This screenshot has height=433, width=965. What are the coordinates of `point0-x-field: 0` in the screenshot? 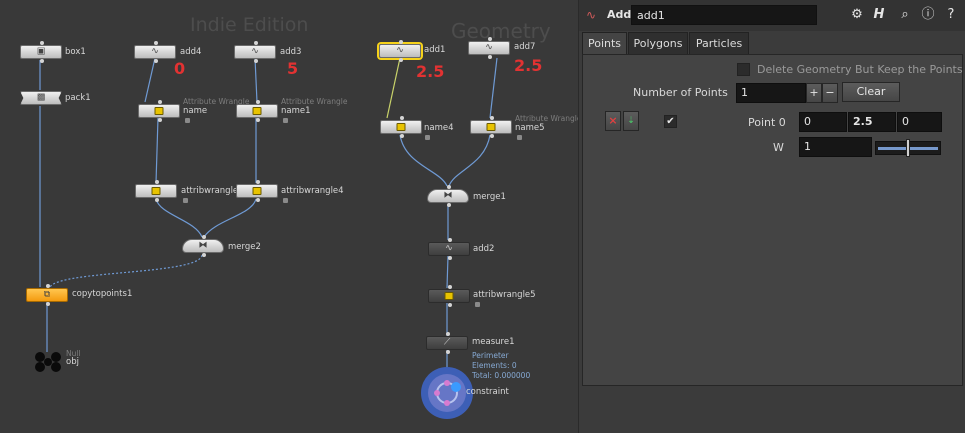 It's located at (823, 122).